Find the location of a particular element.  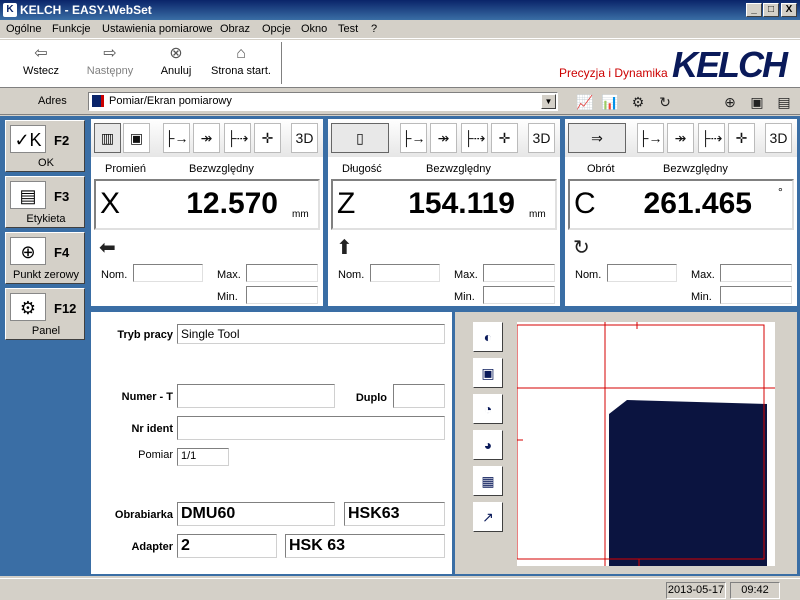

adapter-field: 2 is located at coordinates (227, 546).